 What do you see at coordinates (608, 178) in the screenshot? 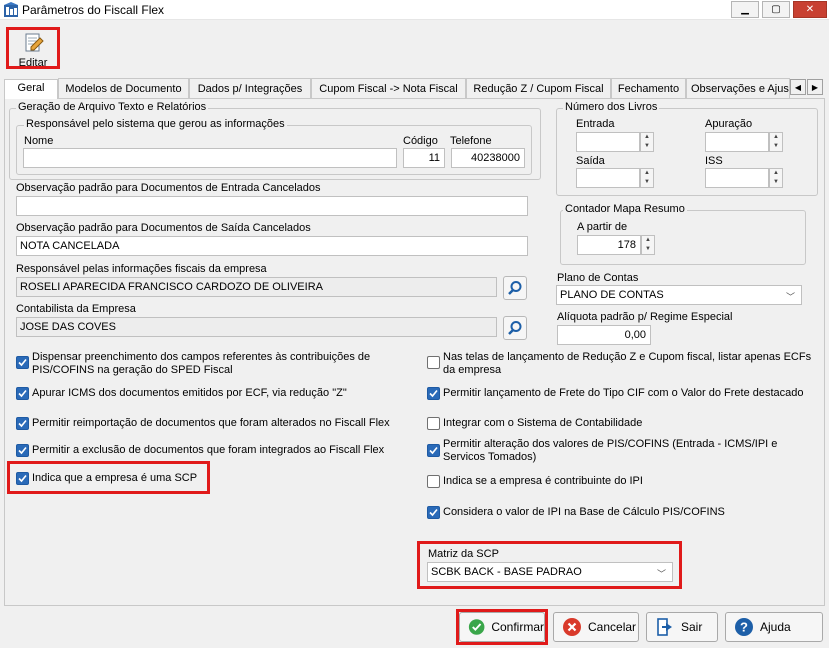
I see `saida-input` at bounding box center [608, 178].